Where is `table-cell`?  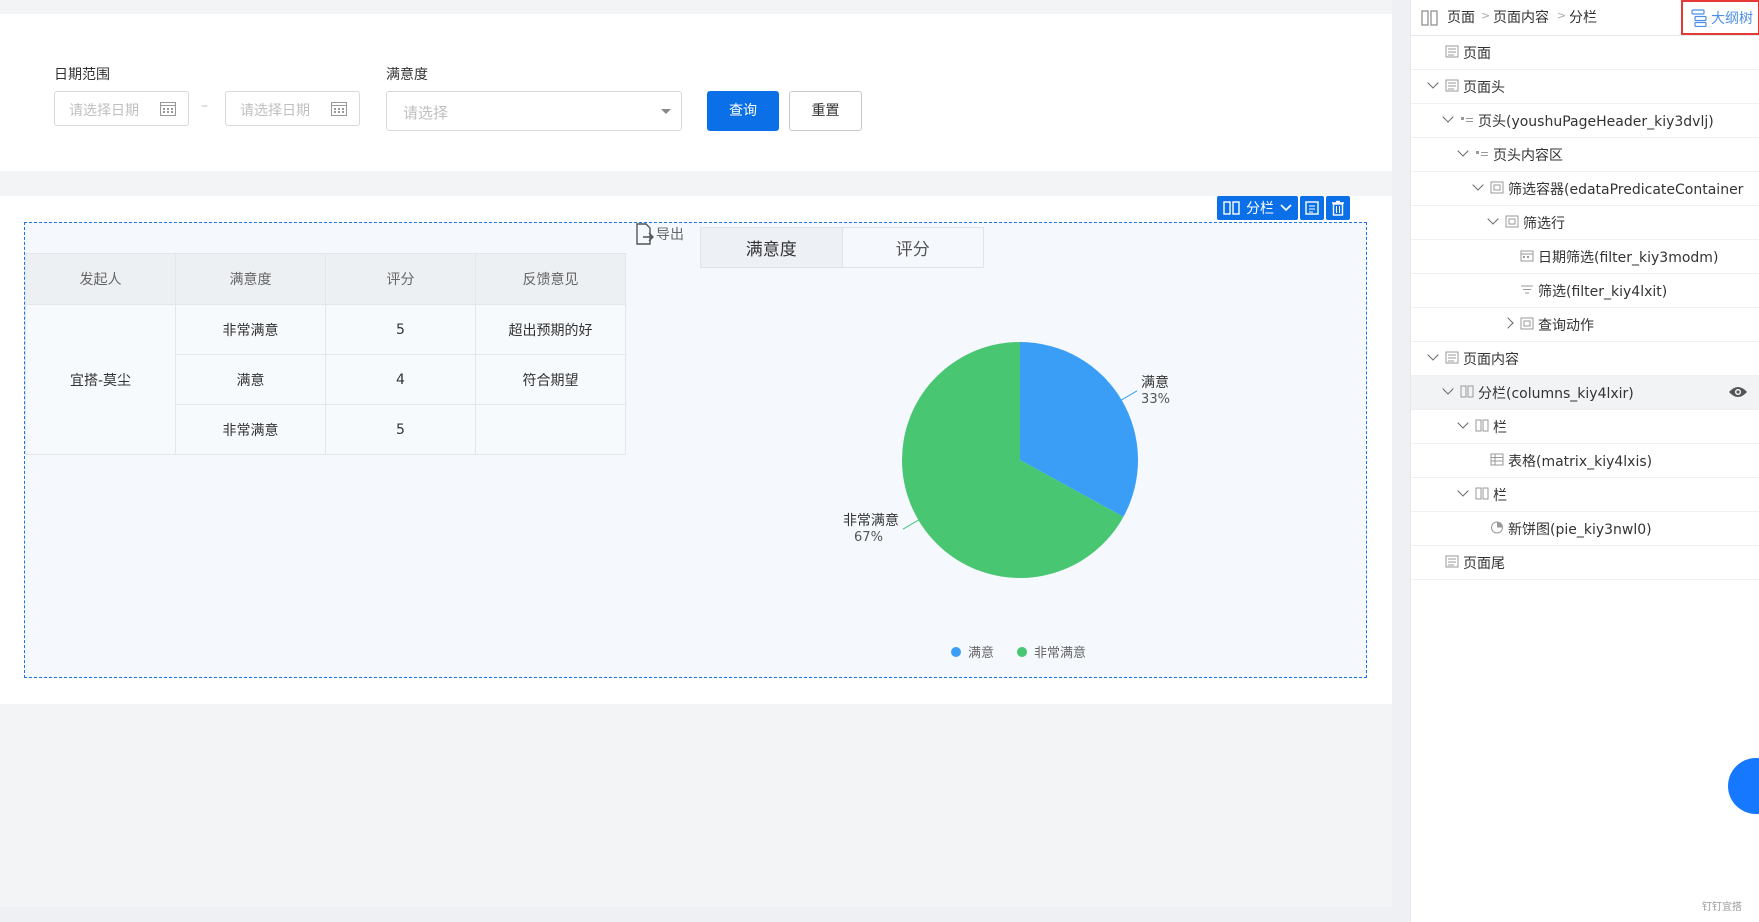
table-cell is located at coordinates (550, 429).